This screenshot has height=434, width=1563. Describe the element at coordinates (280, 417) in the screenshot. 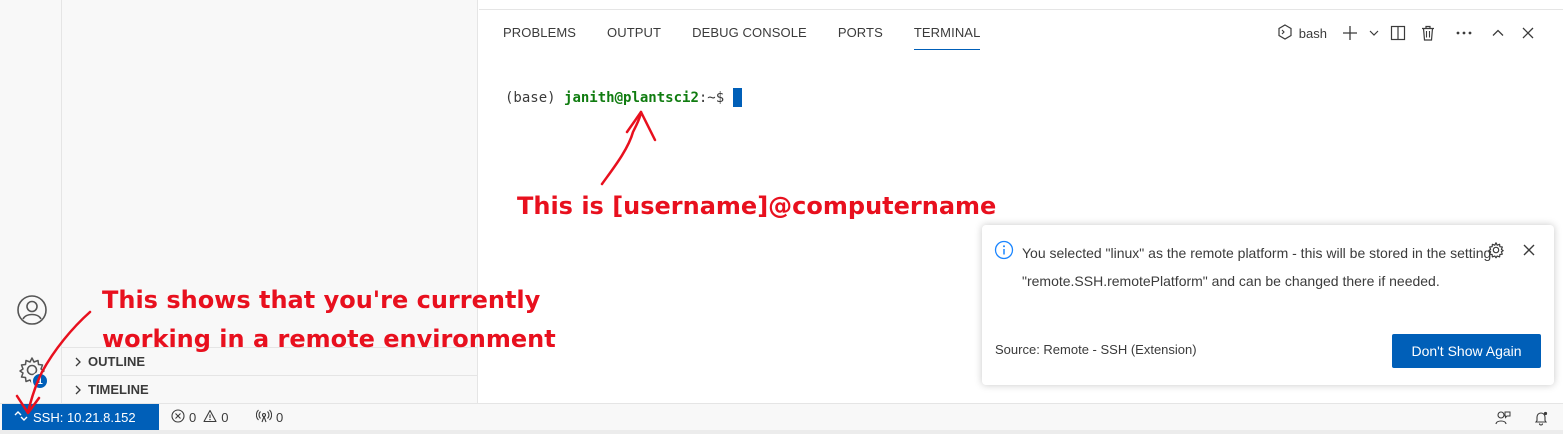

I see `ports-count: 0` at that location.